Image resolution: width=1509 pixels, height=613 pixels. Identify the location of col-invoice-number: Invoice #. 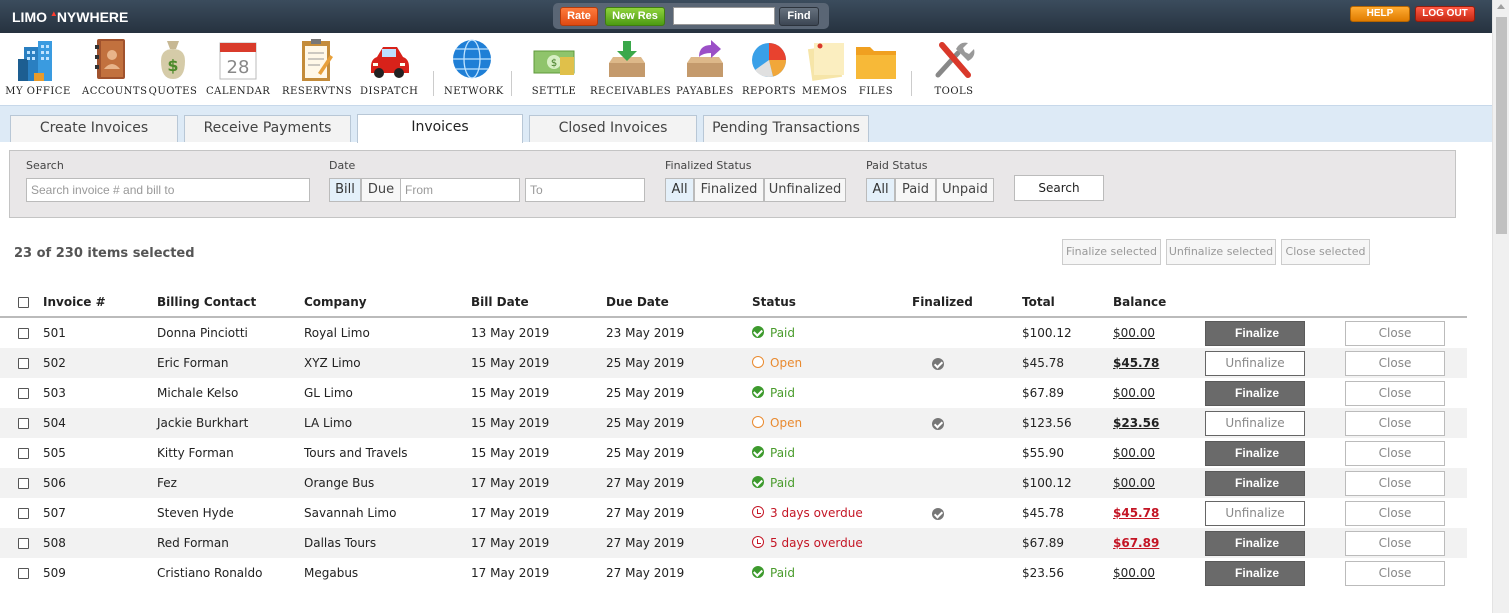
(74, 302).